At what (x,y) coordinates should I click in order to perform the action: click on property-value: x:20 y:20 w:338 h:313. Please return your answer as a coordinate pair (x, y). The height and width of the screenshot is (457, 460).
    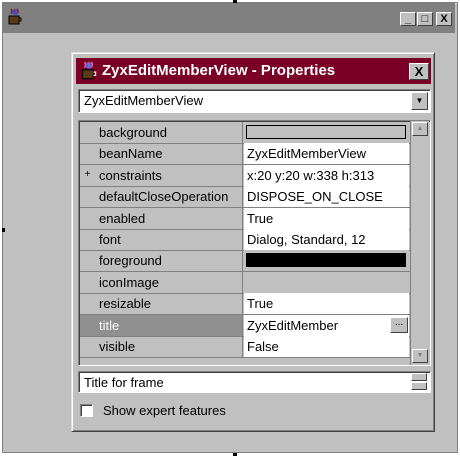
    Looking at the image, I should click on (326, 175).